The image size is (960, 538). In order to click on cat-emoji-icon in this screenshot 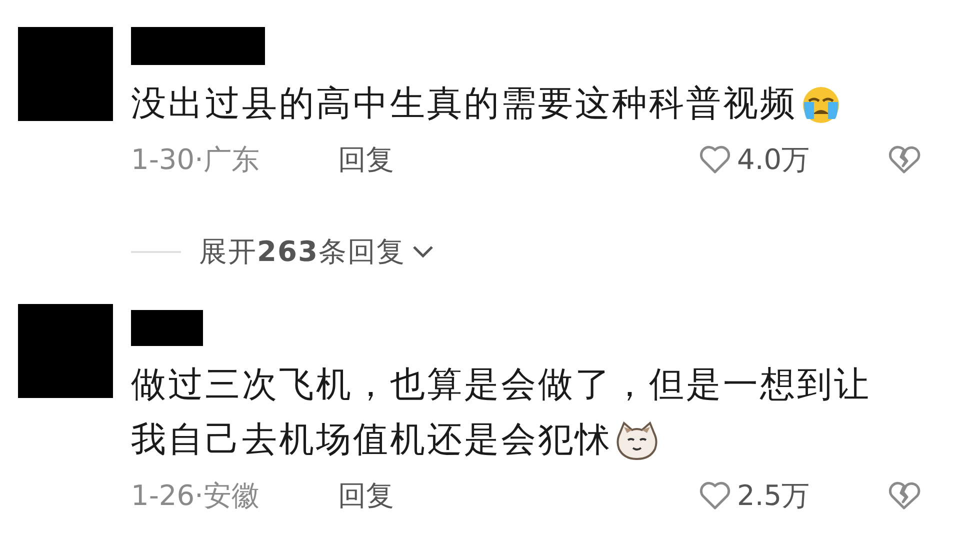, I will do `click(637, 440)`.